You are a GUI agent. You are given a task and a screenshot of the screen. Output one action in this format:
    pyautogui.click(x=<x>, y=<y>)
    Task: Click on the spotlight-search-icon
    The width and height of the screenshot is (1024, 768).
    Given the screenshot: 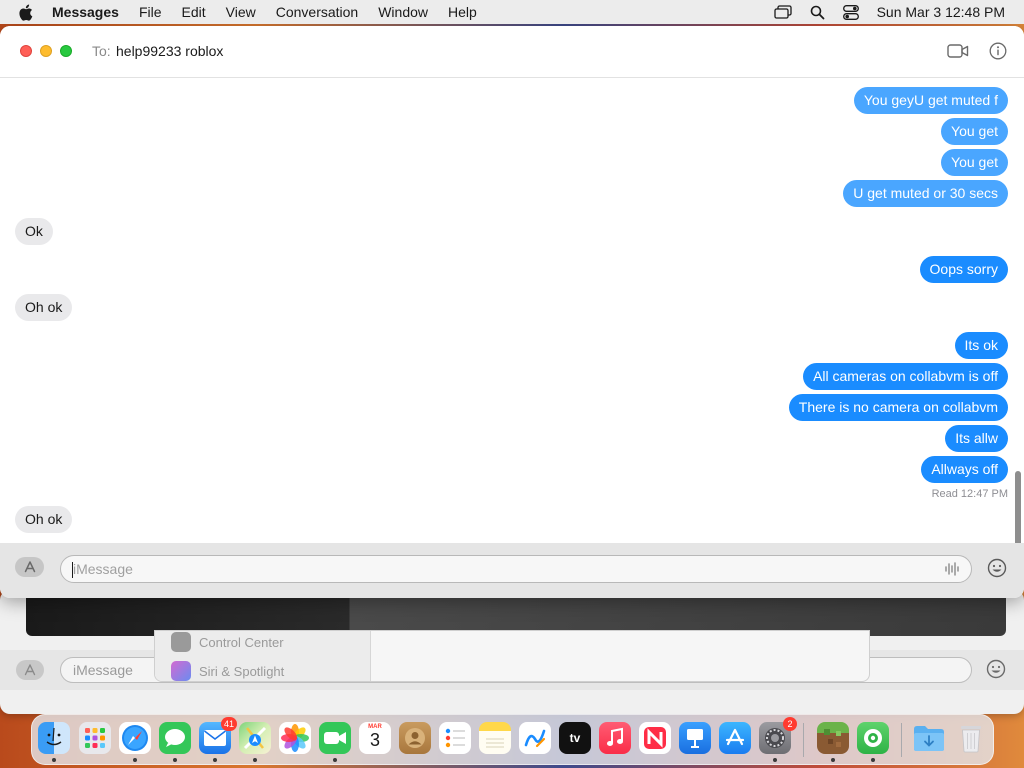 What is the action you would take?
    pyautogui.click(x=817, y=12)
    